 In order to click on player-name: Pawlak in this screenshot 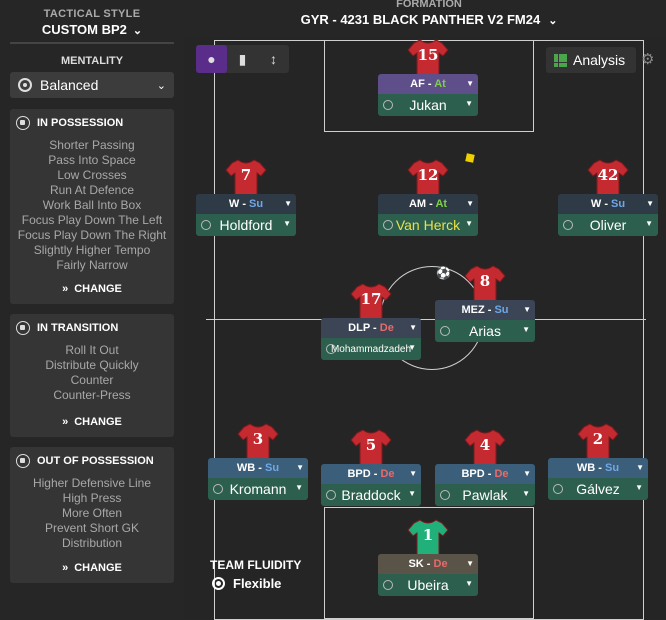, I will do `click(485, 495)`.